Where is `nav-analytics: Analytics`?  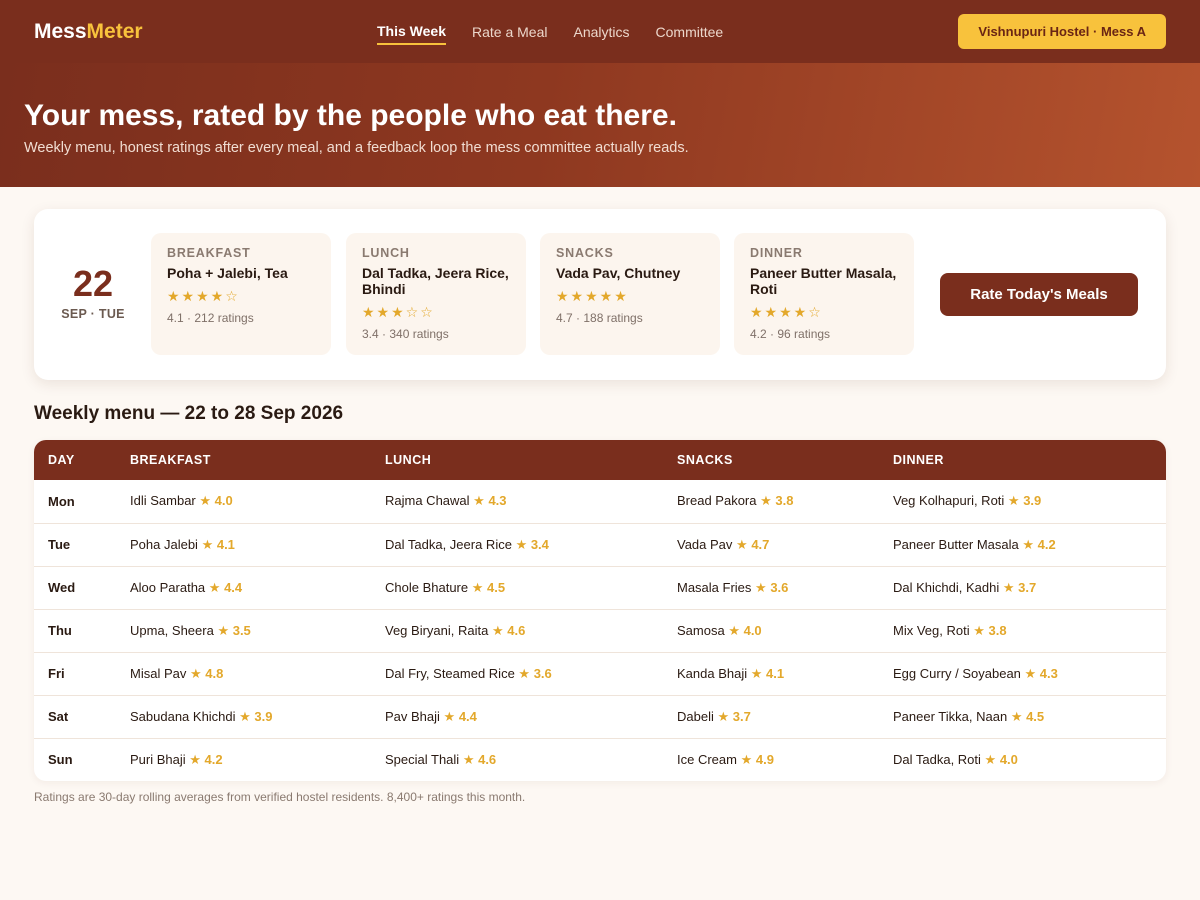
nav-analytics: Analytics is located at coordinates (601, 32).